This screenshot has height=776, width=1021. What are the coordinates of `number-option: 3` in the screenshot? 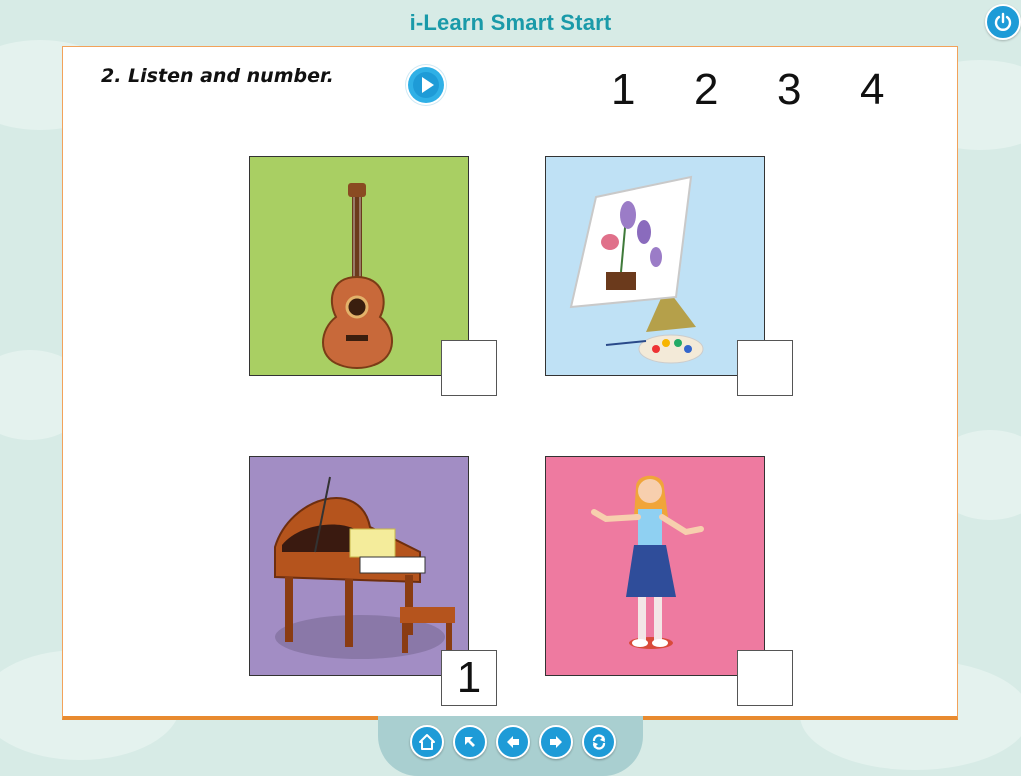 It's located at (818, 90).